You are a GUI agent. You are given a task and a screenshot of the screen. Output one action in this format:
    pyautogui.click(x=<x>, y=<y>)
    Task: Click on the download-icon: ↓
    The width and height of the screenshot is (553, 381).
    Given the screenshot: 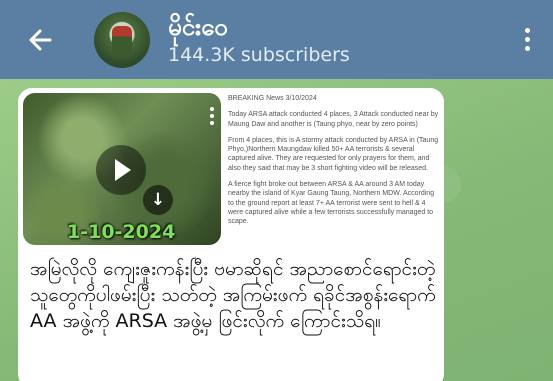 What is the action you would take?
    pyautogui.click(x=158, y=200)
    